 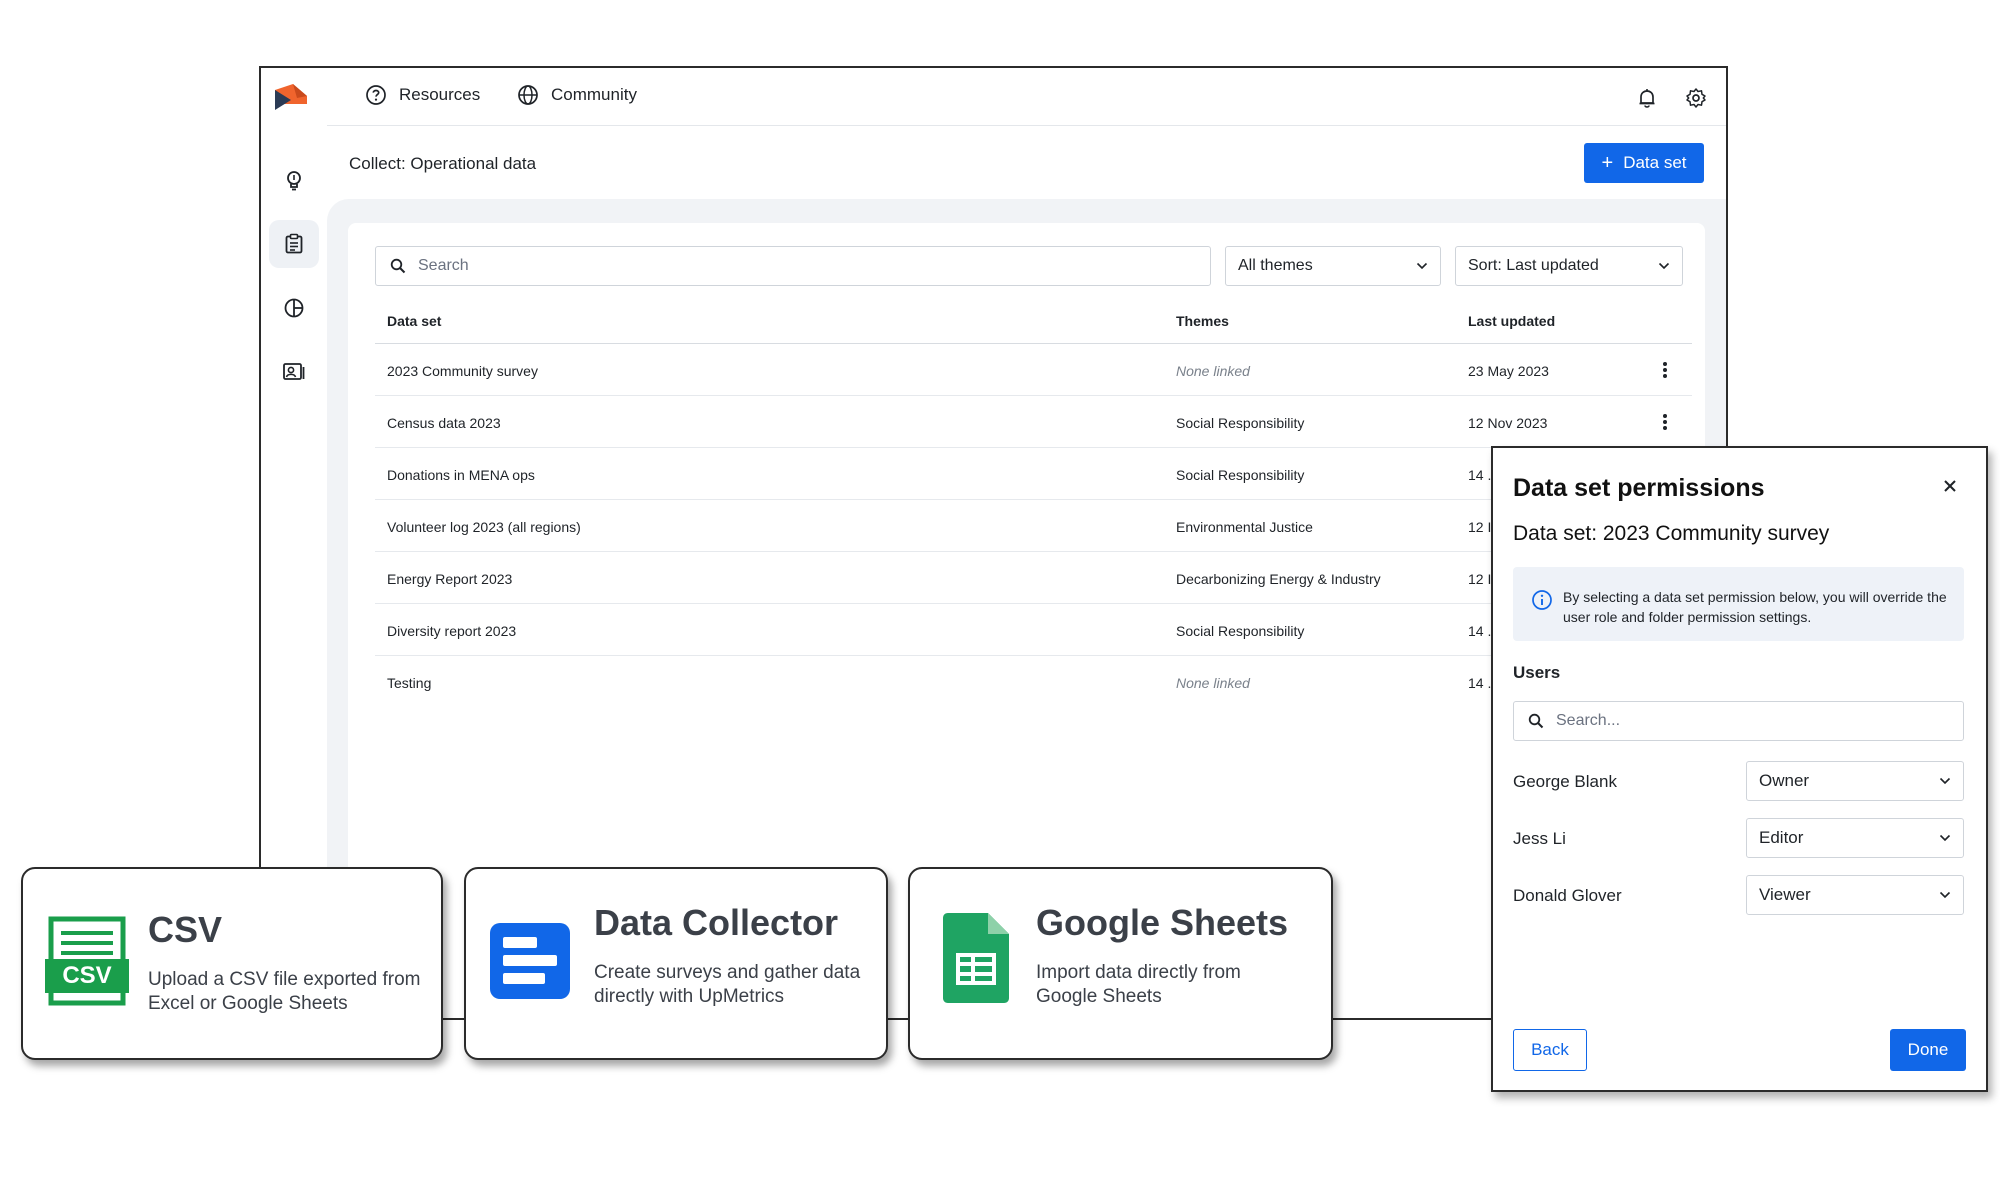 I want to click on data-set-name: Census data 2023, so click(x=444, y=423).